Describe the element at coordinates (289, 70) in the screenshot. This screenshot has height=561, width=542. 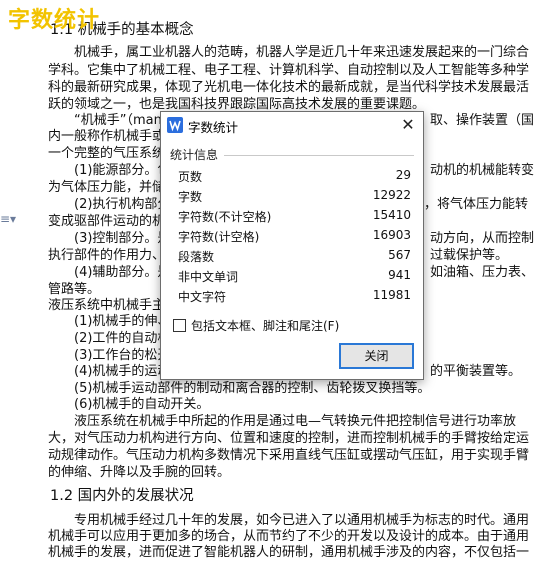
I see `document-text-line: 学科。它集中了机械工程、电子工程、计算机科学、自动控制以及人工智能等多种学` at that location.